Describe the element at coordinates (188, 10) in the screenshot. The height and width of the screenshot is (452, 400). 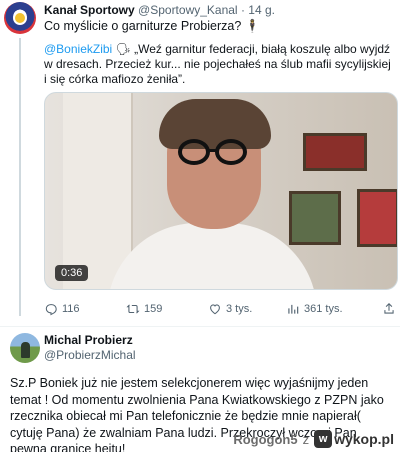
I see `author-handle: @Sportowy_Kanal` at that location.